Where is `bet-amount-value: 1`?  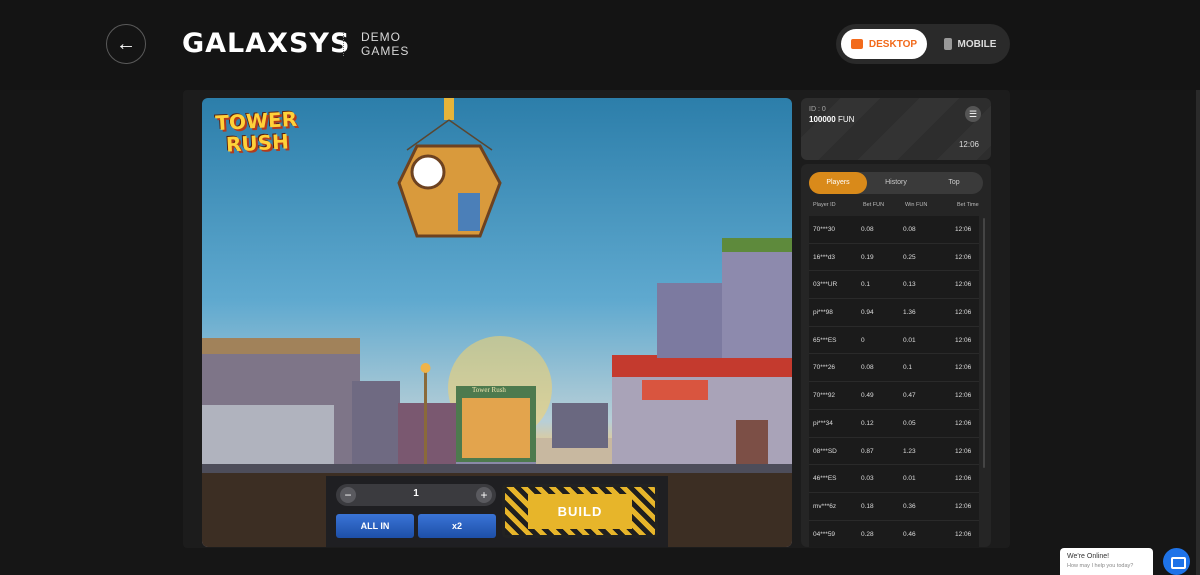 bet-amount-value: 1 is located at coordinates (416, 493).